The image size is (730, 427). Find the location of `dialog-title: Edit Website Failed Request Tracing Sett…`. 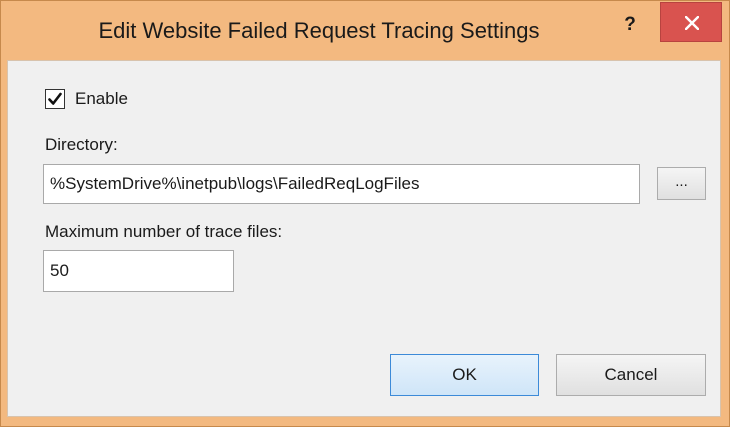

dialog-title: Edit Website Failed Request Tracing Sett… is located at coordinates (319, 30).